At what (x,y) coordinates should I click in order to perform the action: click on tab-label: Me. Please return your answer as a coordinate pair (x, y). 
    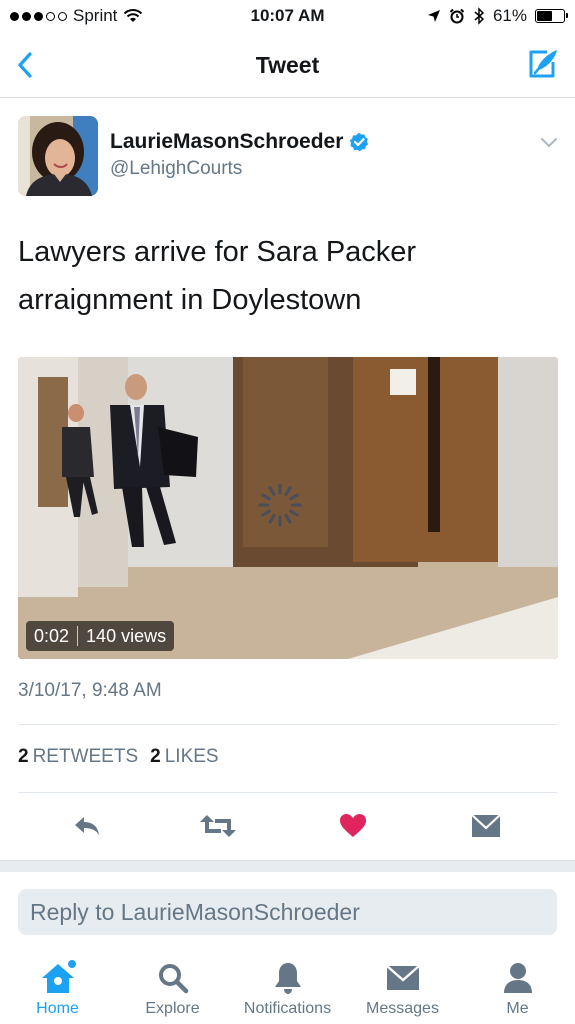
    Looking at the image, I should click on (517, 1008).